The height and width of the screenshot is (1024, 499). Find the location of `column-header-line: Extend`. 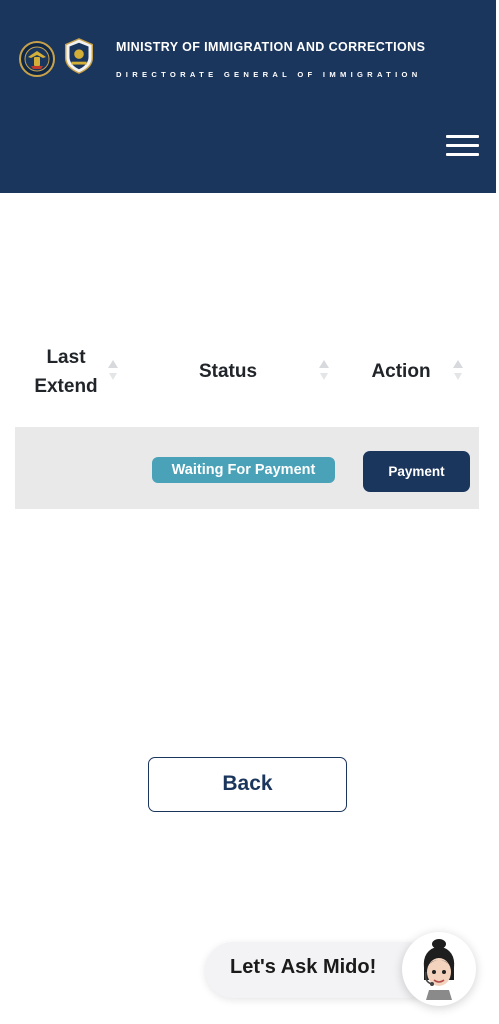

column-header-line: Extend is located at coordinates (66, 386).